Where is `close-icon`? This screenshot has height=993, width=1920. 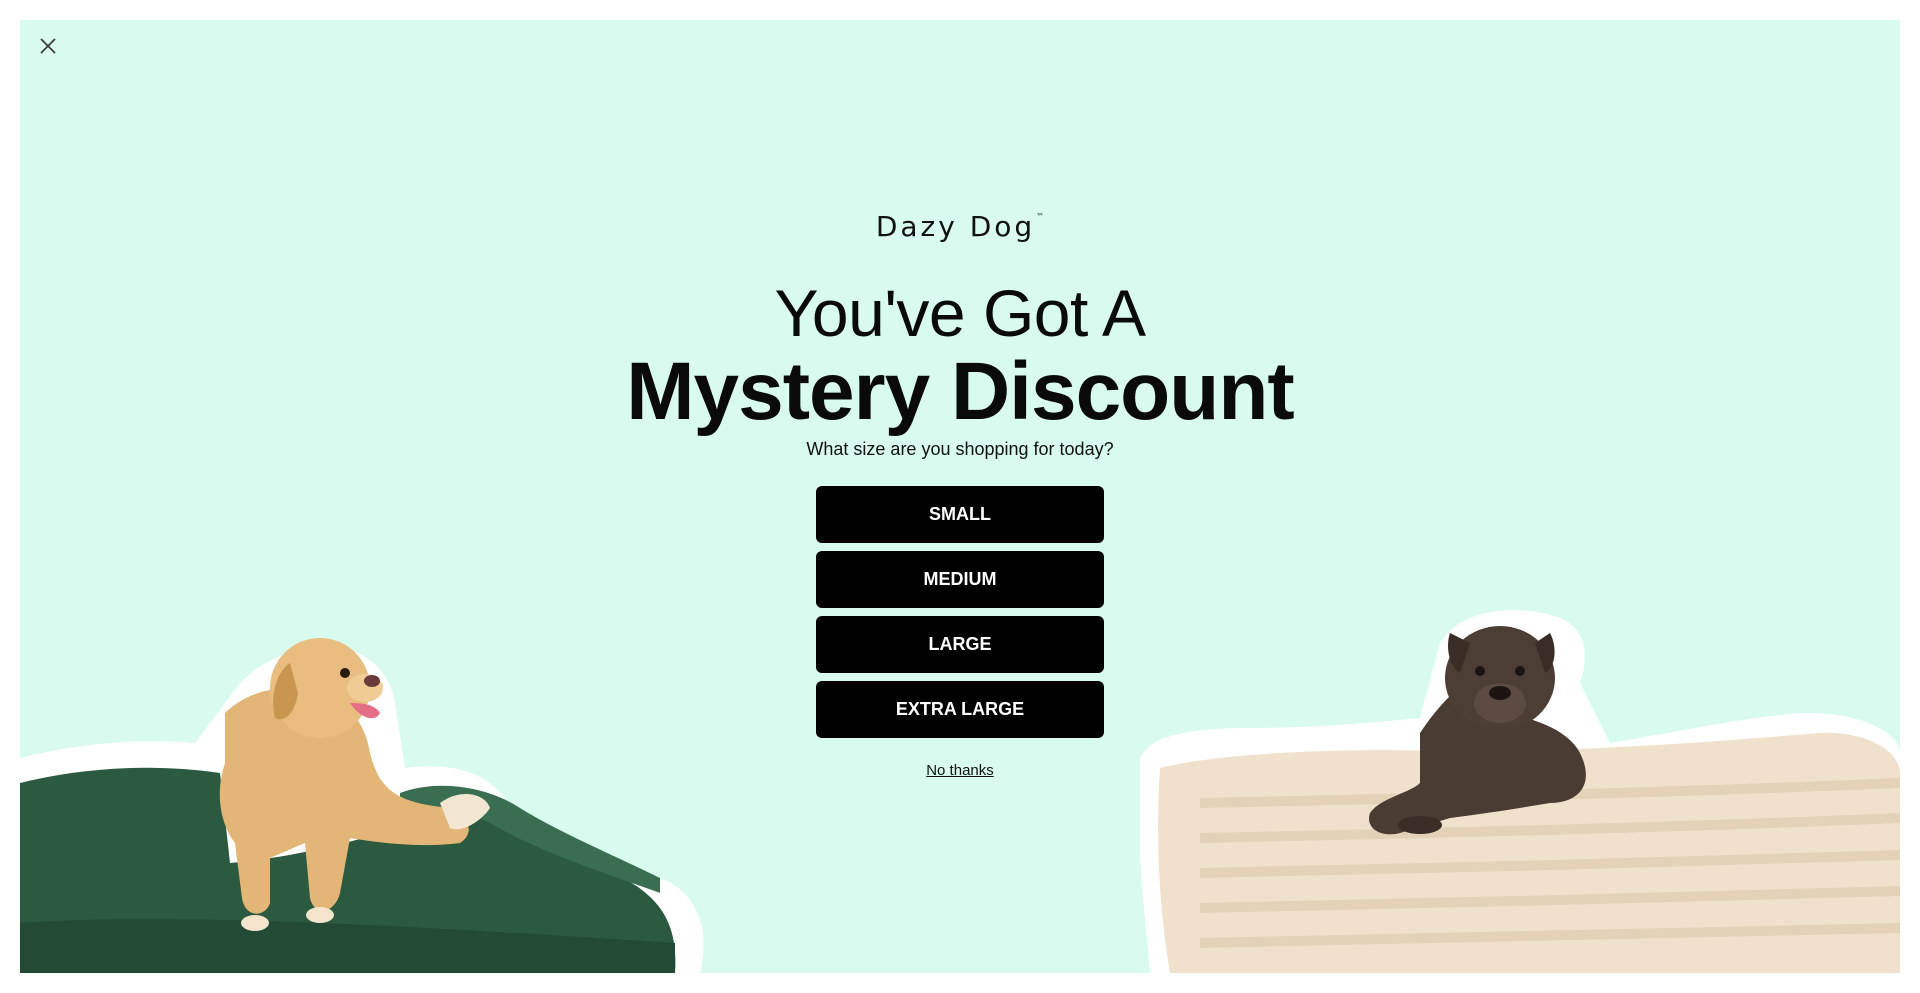 close-icon is located at coordinates (48, 46).